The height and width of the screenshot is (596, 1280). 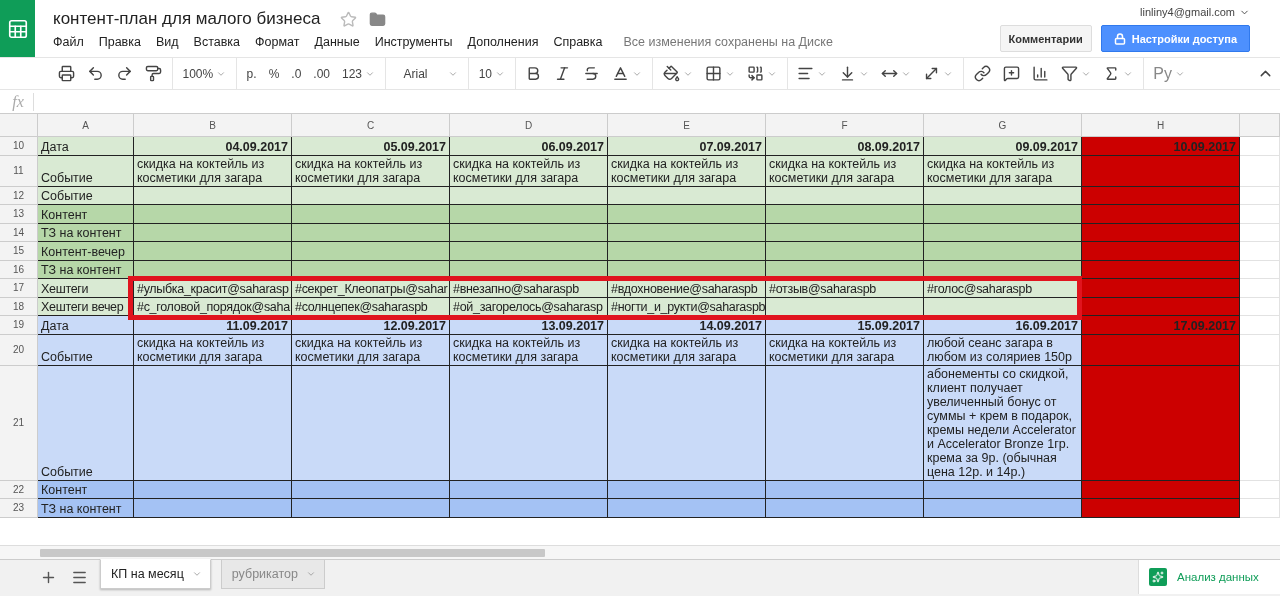 What do you see at coordinates (86, 251) in the screenshot?
I see `table-cell: Контент-вечер` at bounding box center [86, 251].